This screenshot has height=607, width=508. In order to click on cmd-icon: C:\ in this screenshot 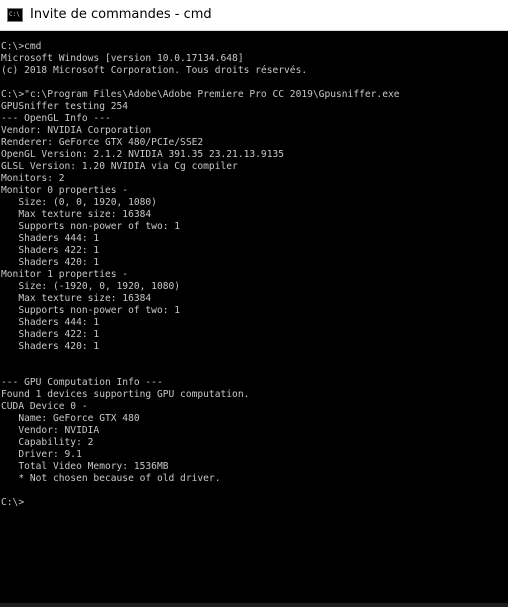, I will do `click(15, 15)`.